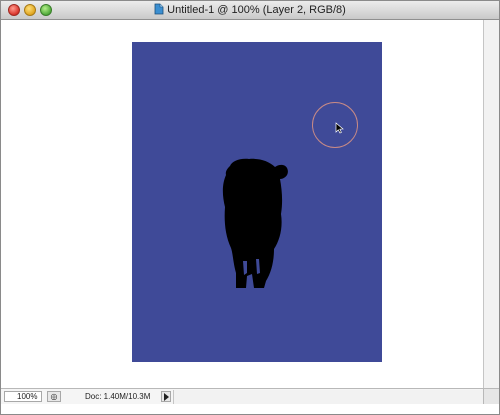  What do you see at coordinates (118, 396) in the screenshot?
I see `doc-size-info: Doc: 1.40M/10.3M` at bounding box center [118, 396].